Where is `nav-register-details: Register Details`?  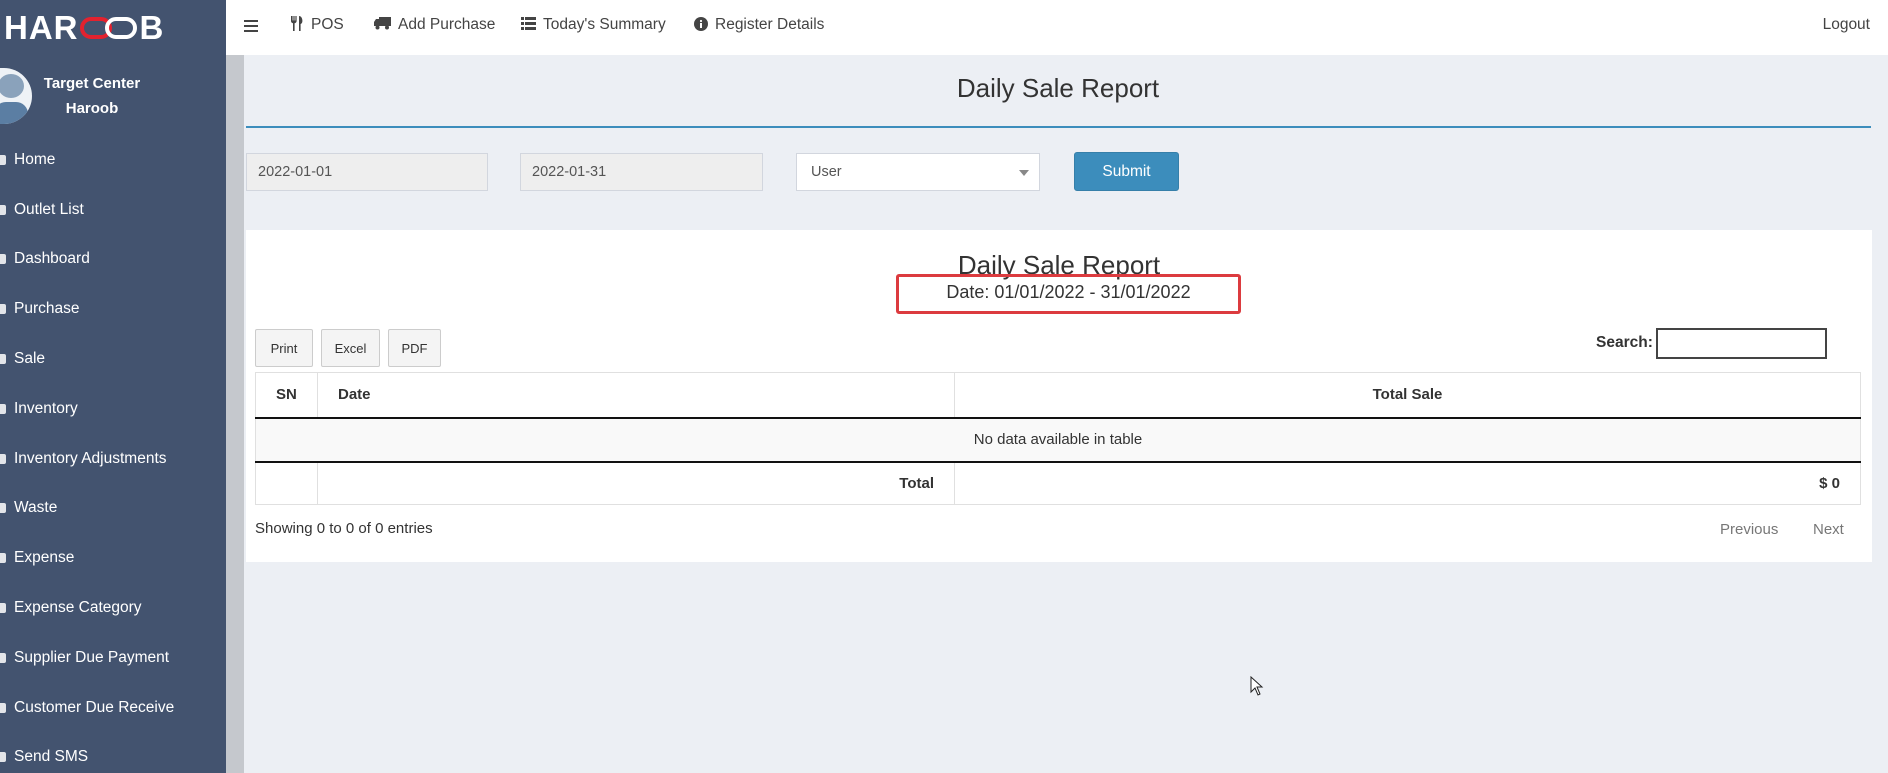
nav-register-details: Register Details is located at coordinates (759, 25).